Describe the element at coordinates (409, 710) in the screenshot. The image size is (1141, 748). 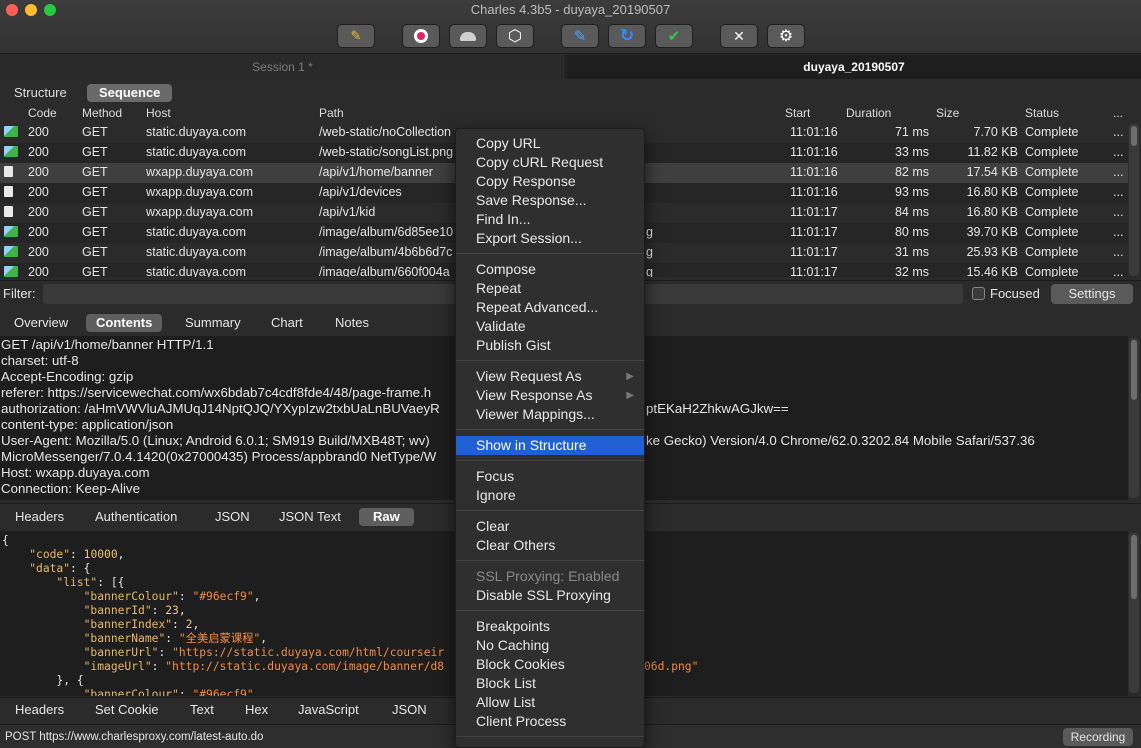
I see `tab-resp-json: JSON` at that location.